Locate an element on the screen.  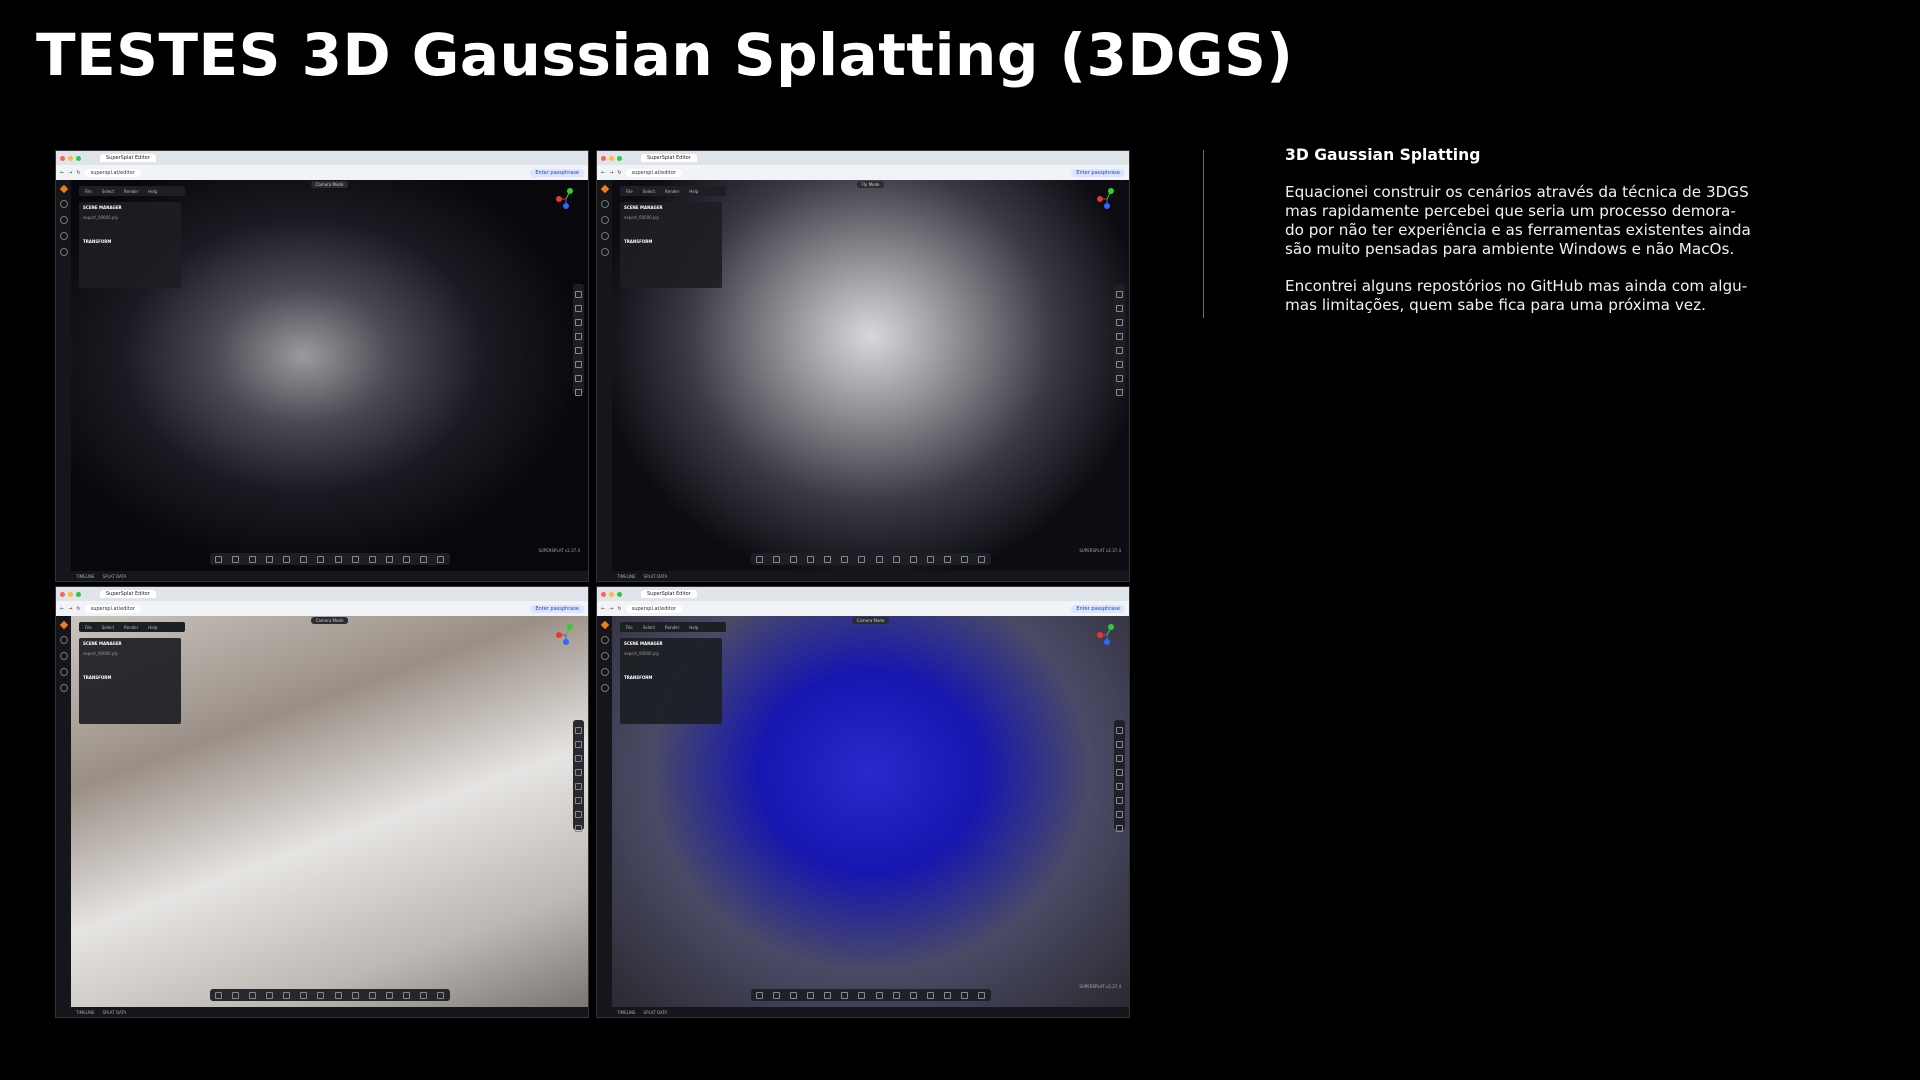
camera-mode-chip: Fly Mode is located at coordinates (870, 184).